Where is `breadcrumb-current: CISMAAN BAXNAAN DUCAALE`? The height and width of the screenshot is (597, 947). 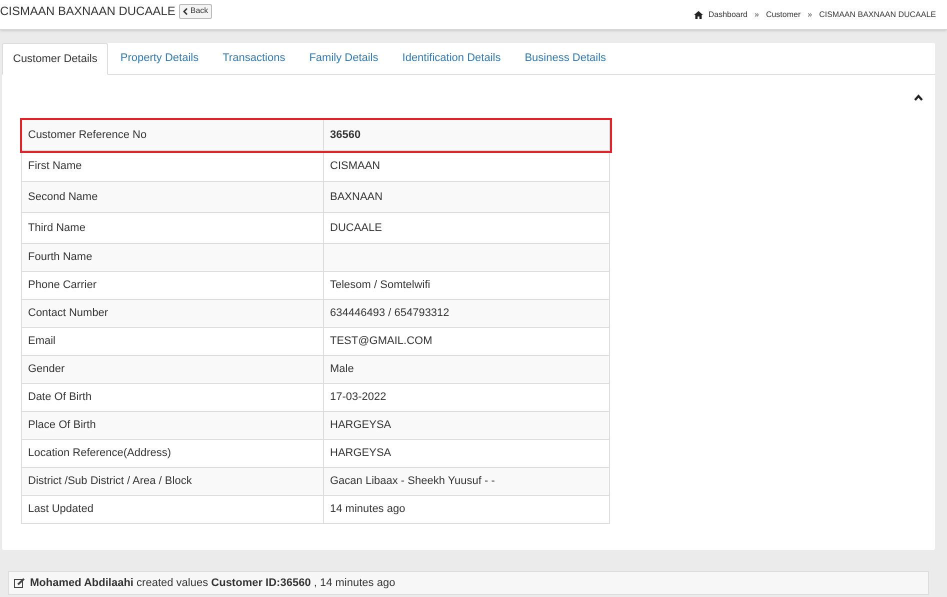
breadcrumb-current: CISMAAN BAXNAAN DUCAALE is located at coordinates (877, 15).